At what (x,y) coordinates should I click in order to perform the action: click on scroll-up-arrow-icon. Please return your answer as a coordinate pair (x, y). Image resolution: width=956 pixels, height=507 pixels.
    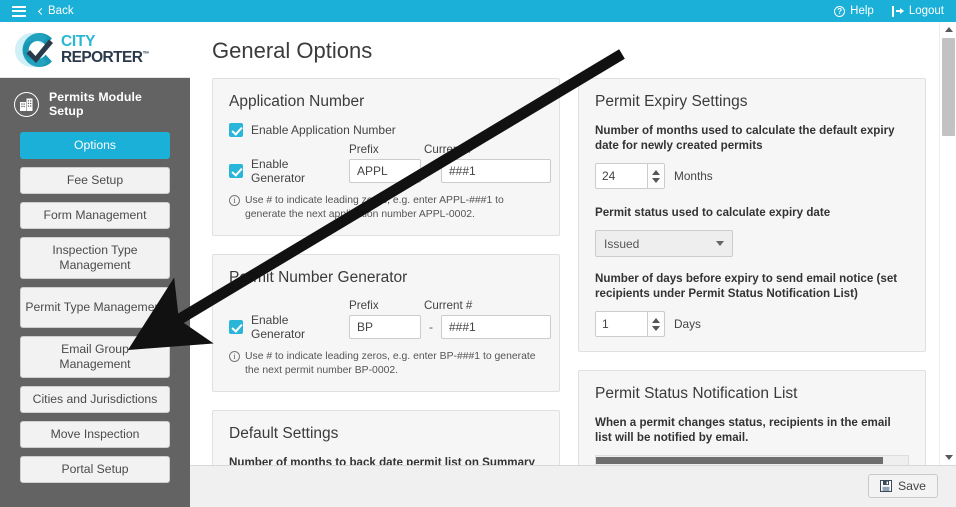
    Looking at the image, I should click on (948, 29).